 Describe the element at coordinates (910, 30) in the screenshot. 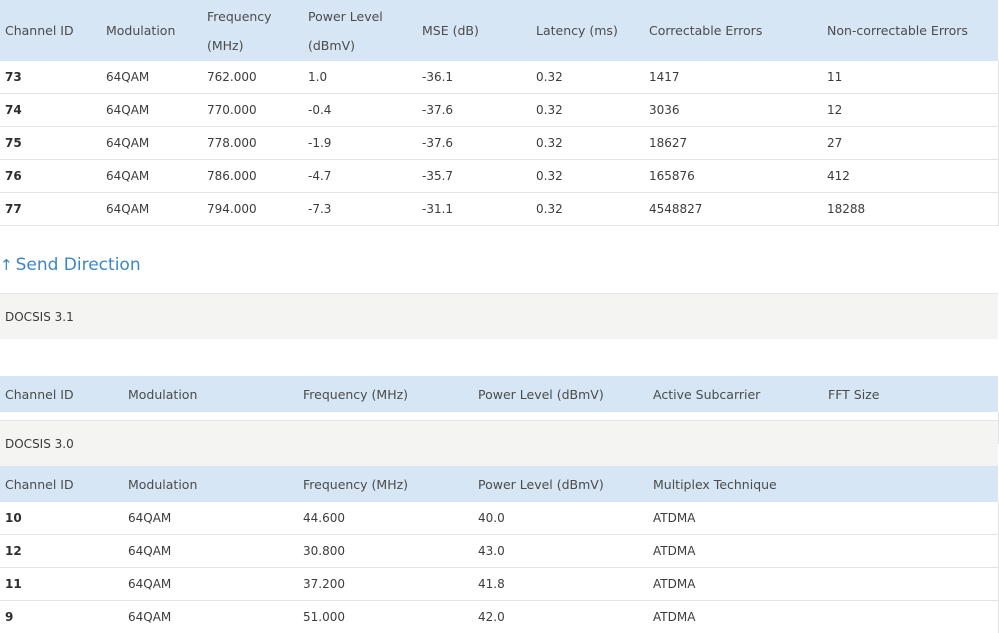

I see `col-noncorrectable-errors: Non-correctable Errors` at that location.